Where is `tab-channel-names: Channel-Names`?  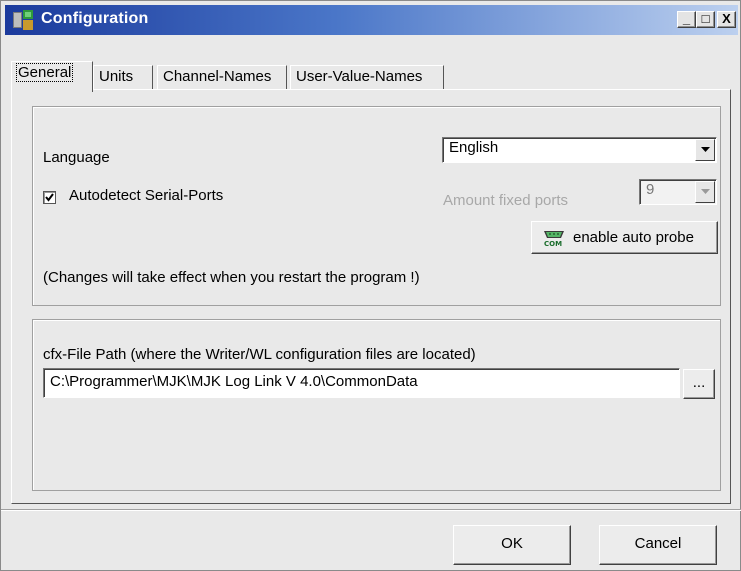 tab-channel-names: Channel-Names is located at coordinates (222, 77).